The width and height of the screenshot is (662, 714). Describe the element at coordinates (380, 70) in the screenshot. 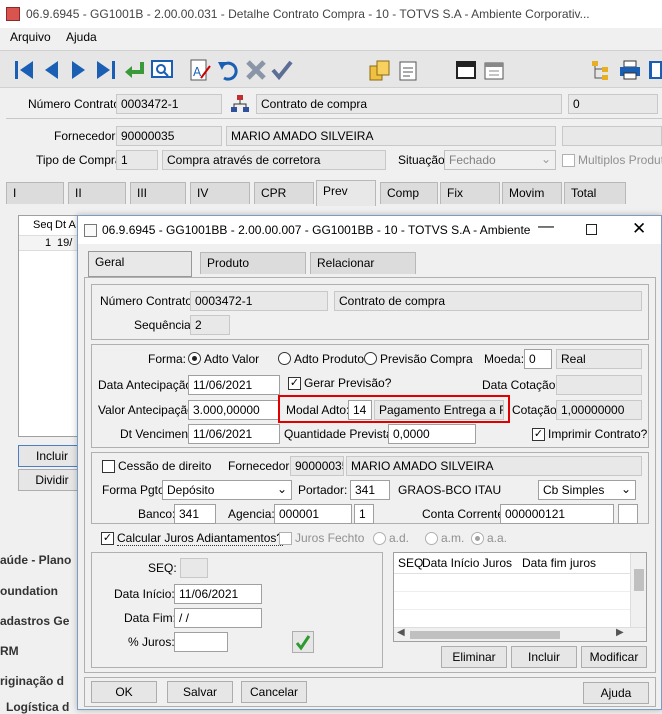

I see `copy-icon` at that location.